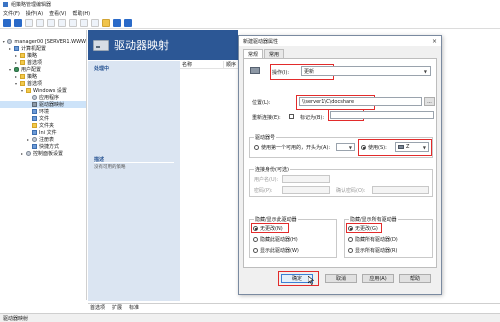 This screenshot has height=322, width=500. I want to click on tree-item: ▸ 控制面板设置, so click(43, 153).